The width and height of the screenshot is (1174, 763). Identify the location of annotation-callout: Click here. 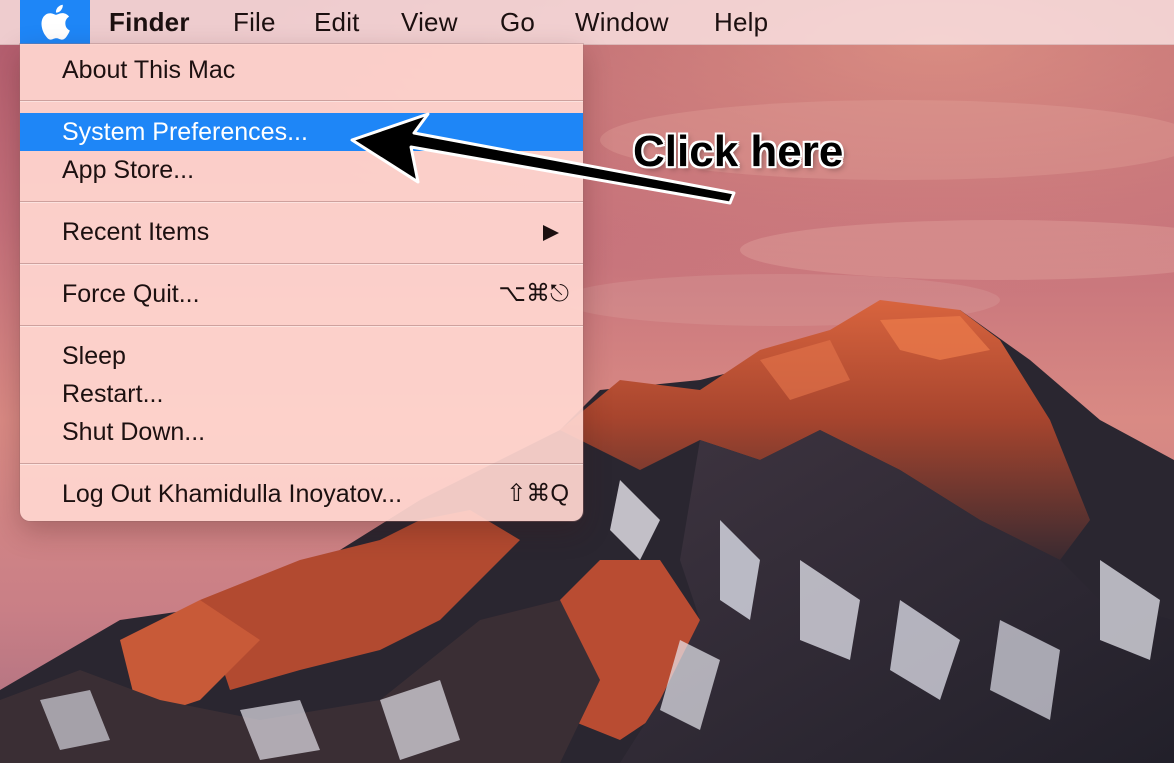
(738, 151).